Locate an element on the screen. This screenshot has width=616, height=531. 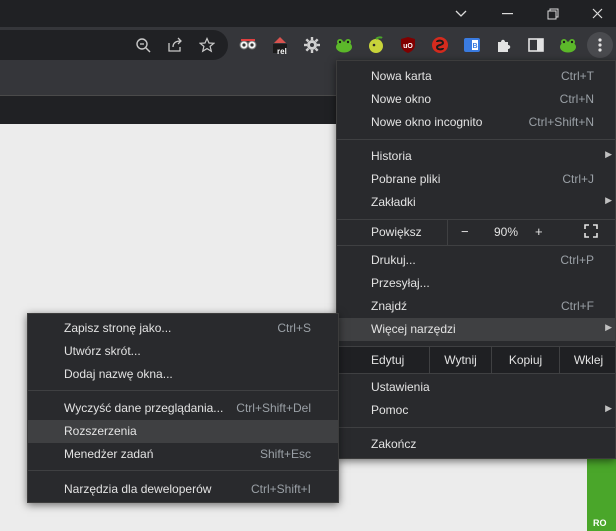
menu-item-shortcut: Ctrl+P is located at coordinates (577, 260).